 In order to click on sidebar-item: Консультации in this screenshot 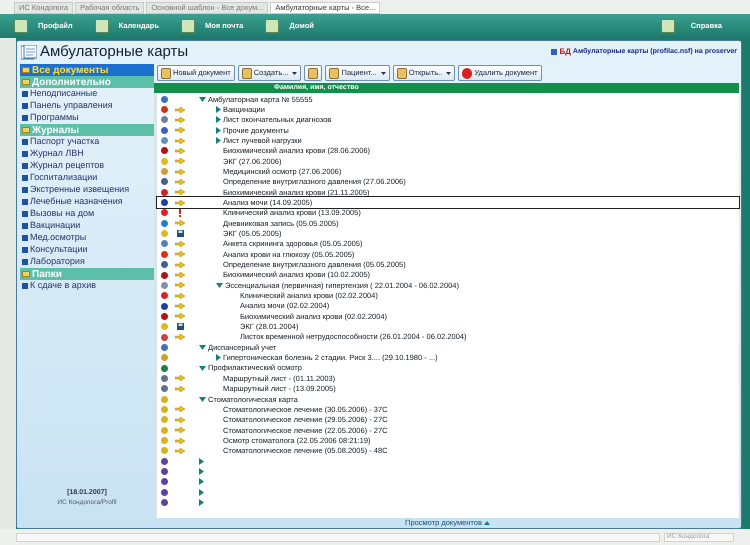, I will do `click(87, 250)`.